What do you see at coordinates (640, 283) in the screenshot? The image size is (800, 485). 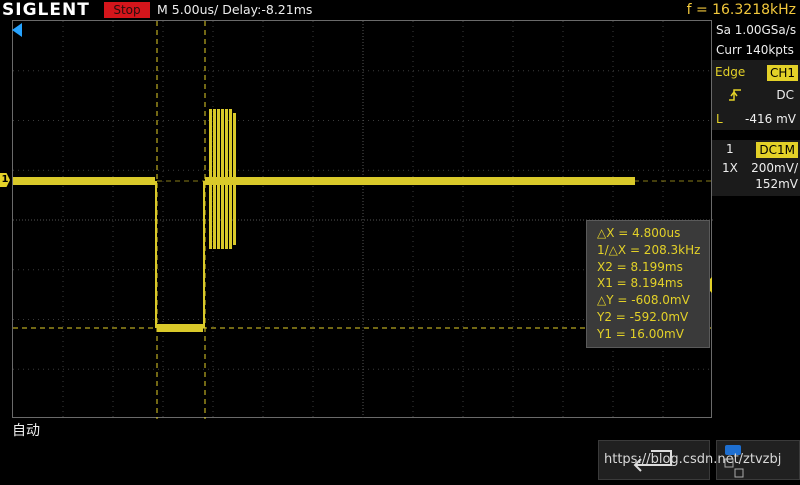 I see `cursor-x1: X1 = 8.194ms` at bounding box center [640, 283].